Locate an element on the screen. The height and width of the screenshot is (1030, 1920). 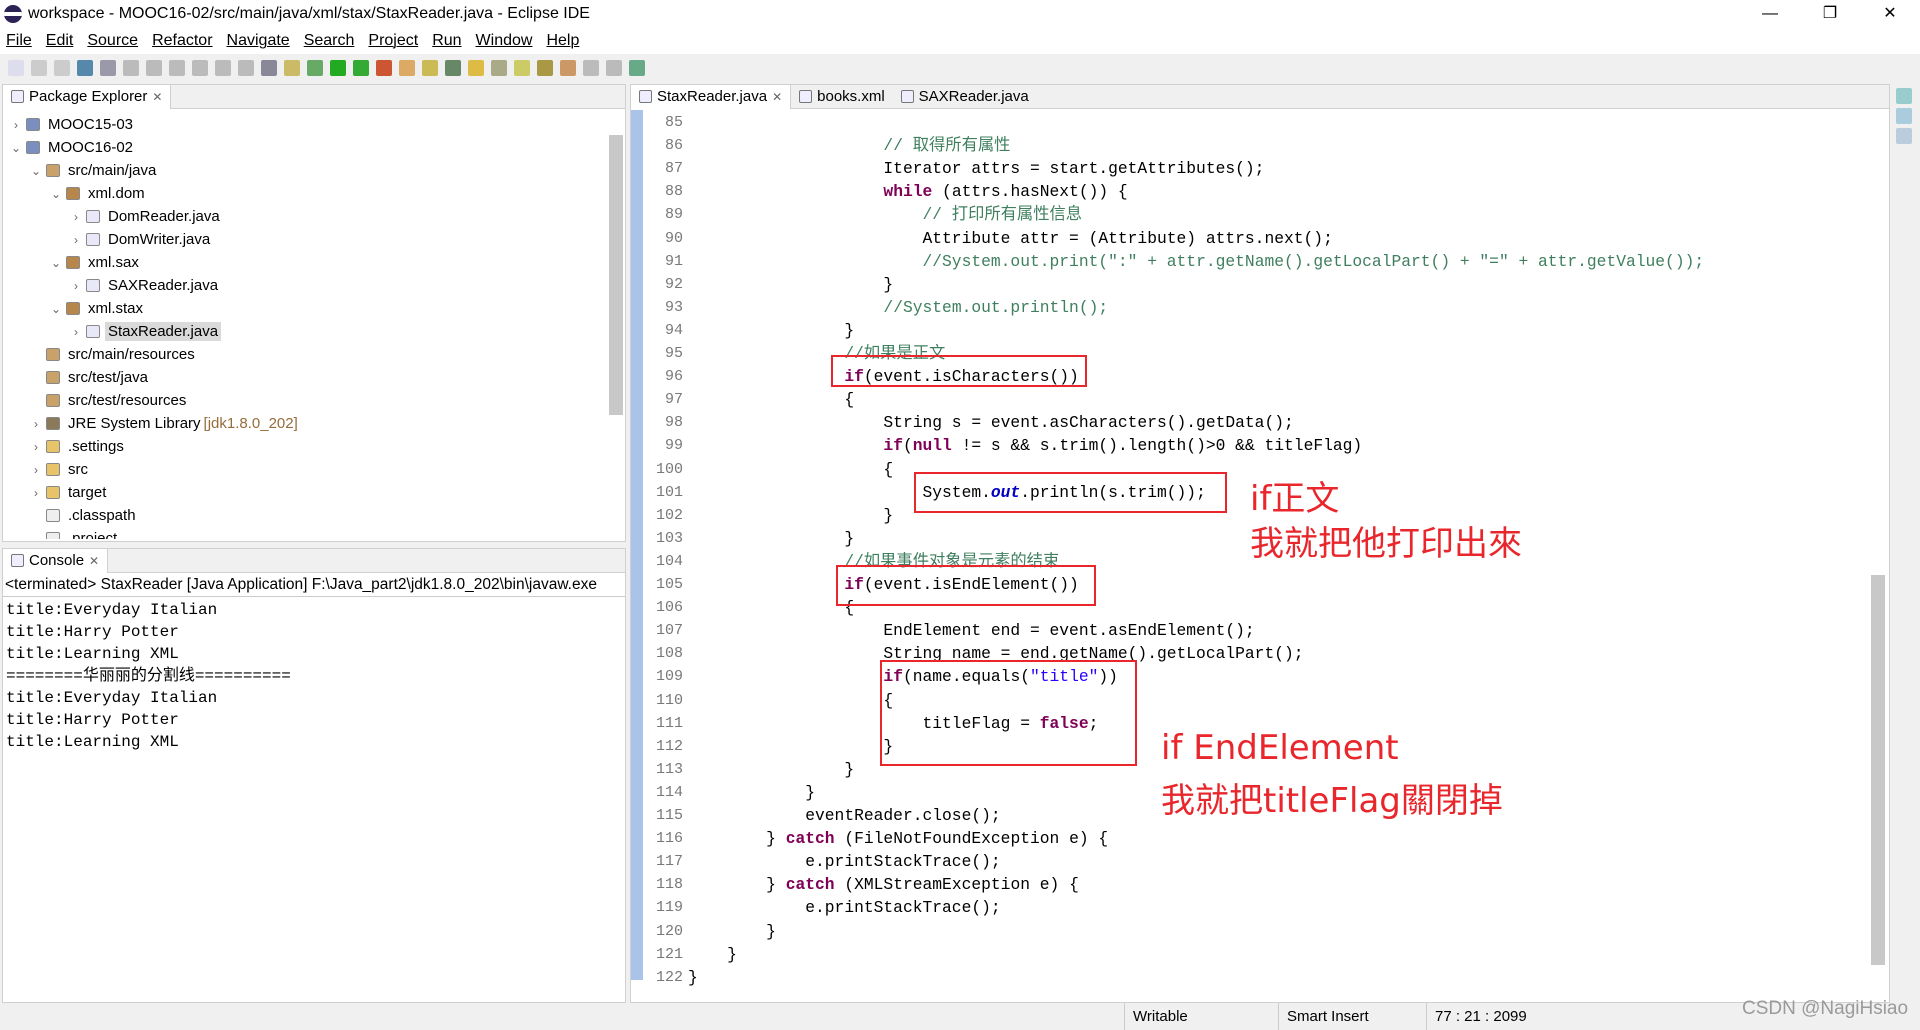
minimize-button: — is located at coordinates (1770, 14).